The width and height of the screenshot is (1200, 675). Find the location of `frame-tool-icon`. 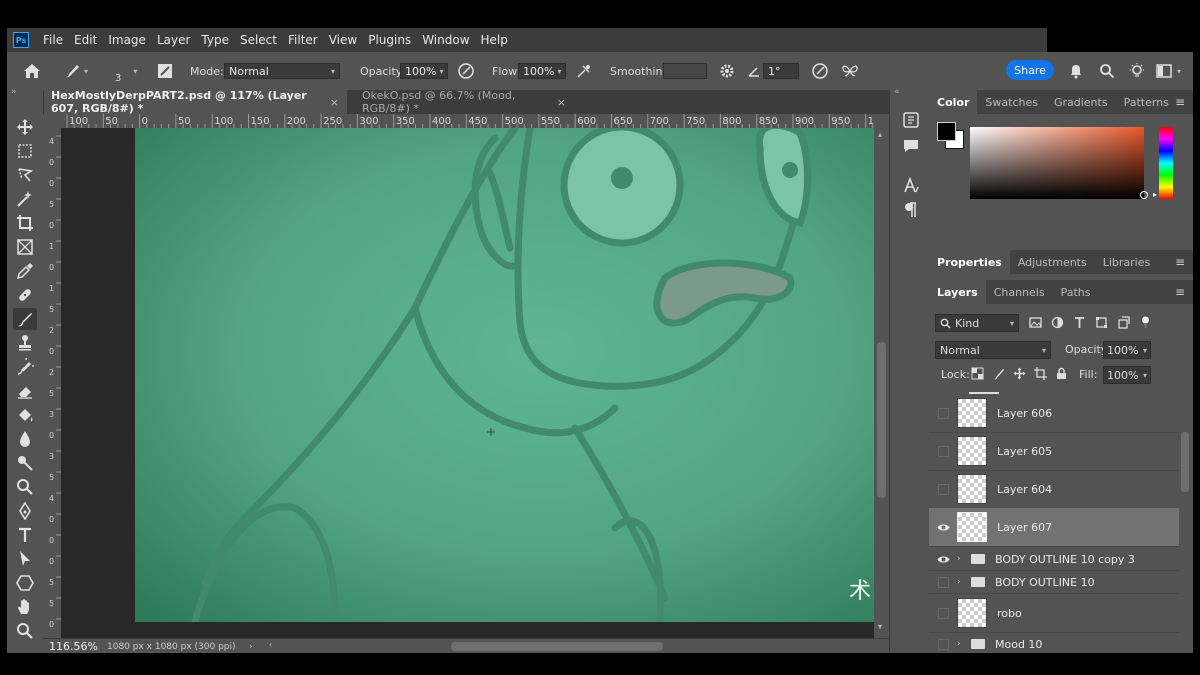

frame-tool-icon is located at coordinates (25, 247).